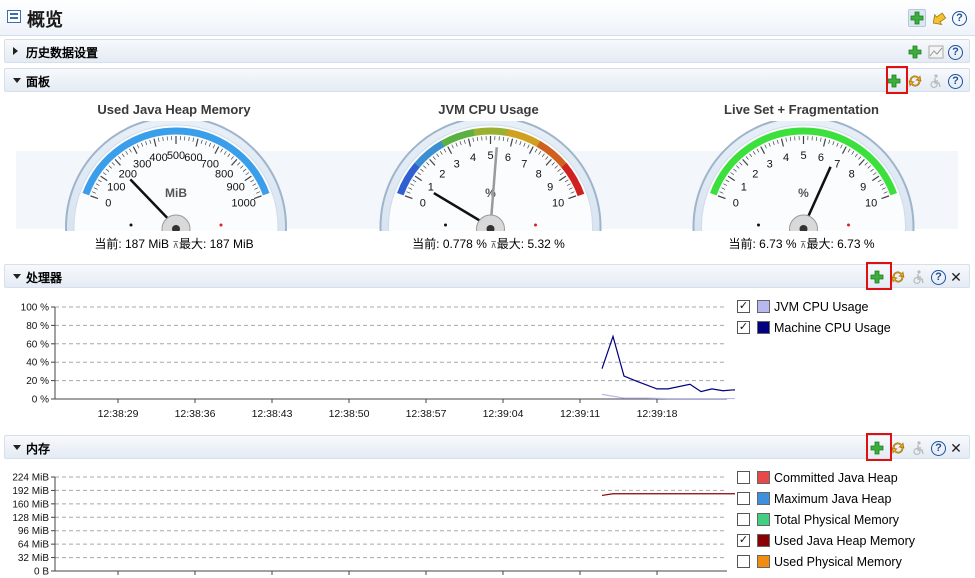 This screenshot has width=975, height=578. Describe the element at coordinates (38, 82) in the screenshot. I see `section-title-dashboard: 面板` at that location.